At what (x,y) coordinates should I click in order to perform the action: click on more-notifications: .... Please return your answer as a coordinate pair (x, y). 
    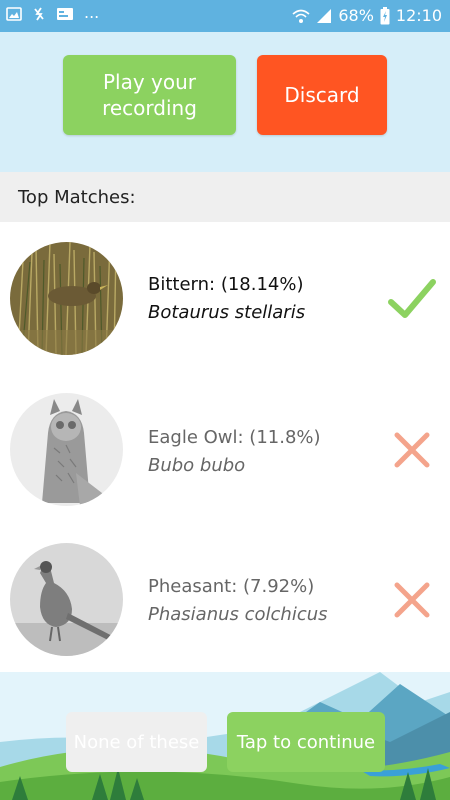
    Looking at the image, I should click on (92, 12).